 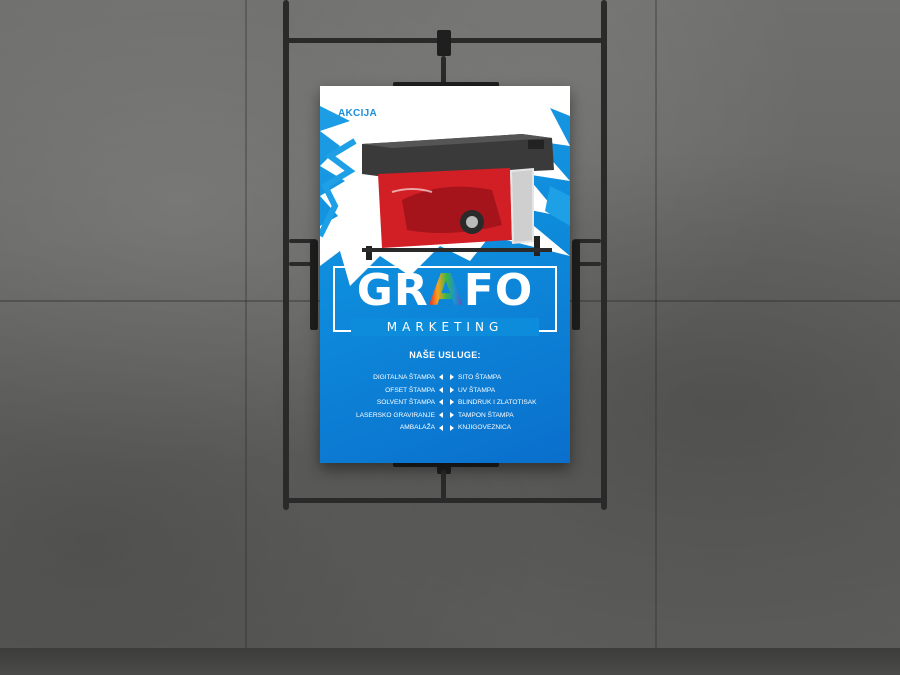 What do you see at coordinates (358, 113) in the screenshot?
I see `promo-badge: AKCIJA` at bounding box center [358, 113].